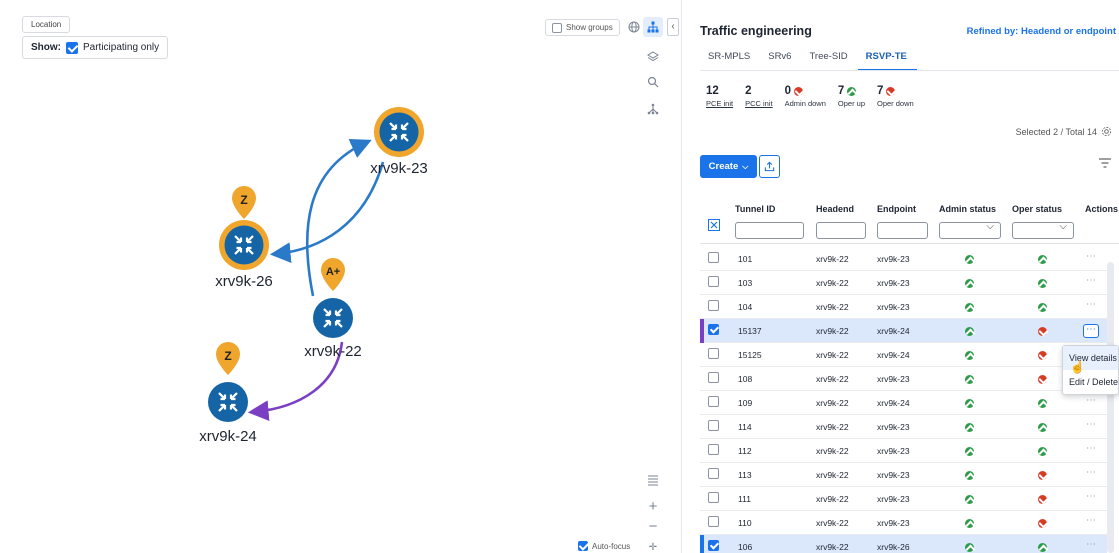 The width and height of the screenshot is (1119, 553). I want to click on table-row: 108xrv9k-22xrv9k-23⋯, so click(903, 379).